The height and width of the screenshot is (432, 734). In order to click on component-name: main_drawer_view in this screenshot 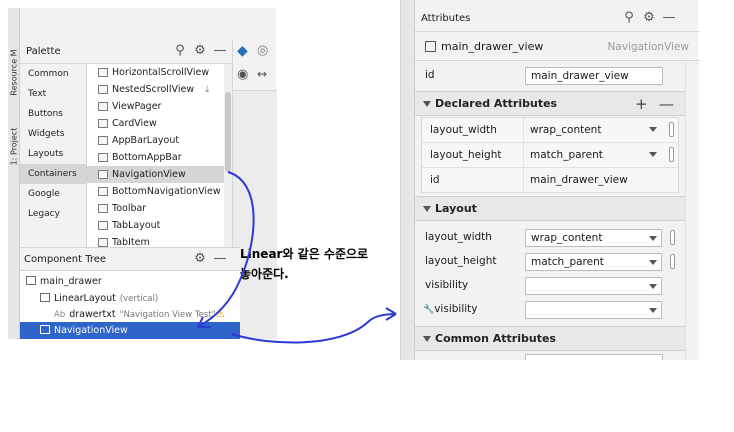, I will do `click(492, 46)`.